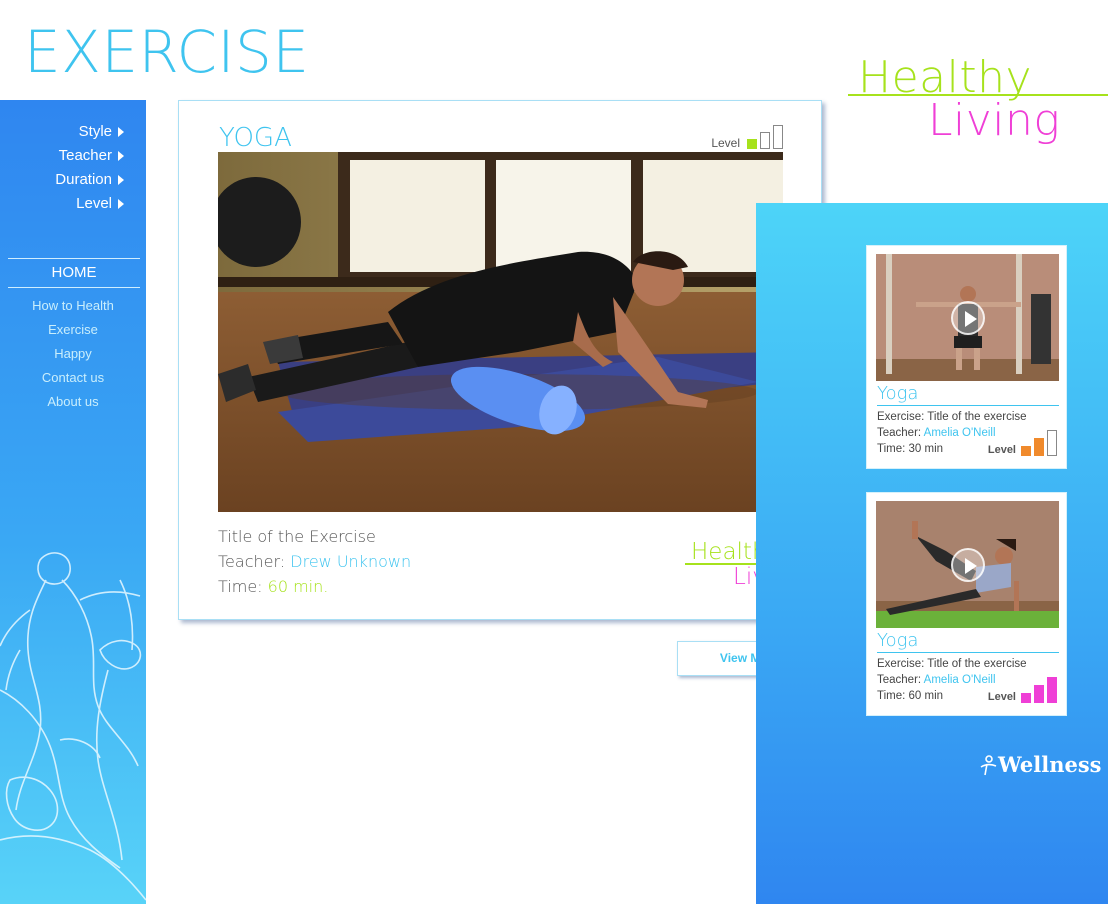 This screenshot has width=1108, height=904. I want to click on nav-about-us: About us, so click(73, 402).